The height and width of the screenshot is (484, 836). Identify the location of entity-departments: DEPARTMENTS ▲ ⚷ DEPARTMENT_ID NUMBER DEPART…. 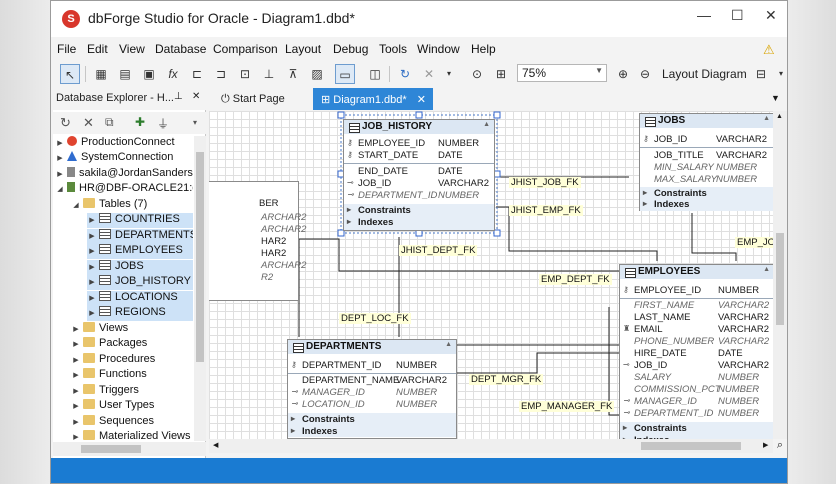
(372, 389).